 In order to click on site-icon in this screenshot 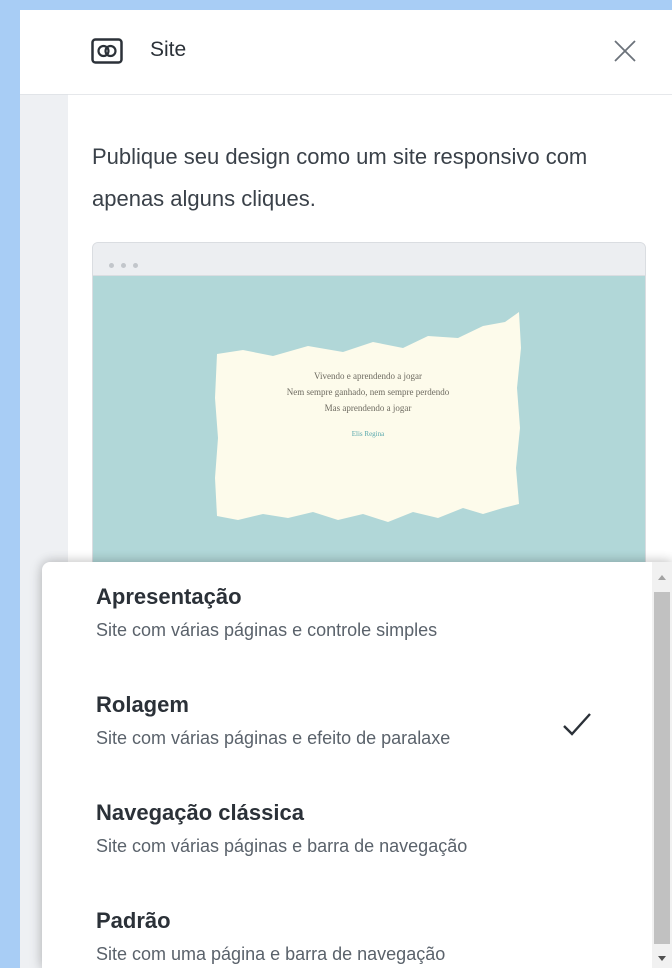, I will do `click(107, 51)`.